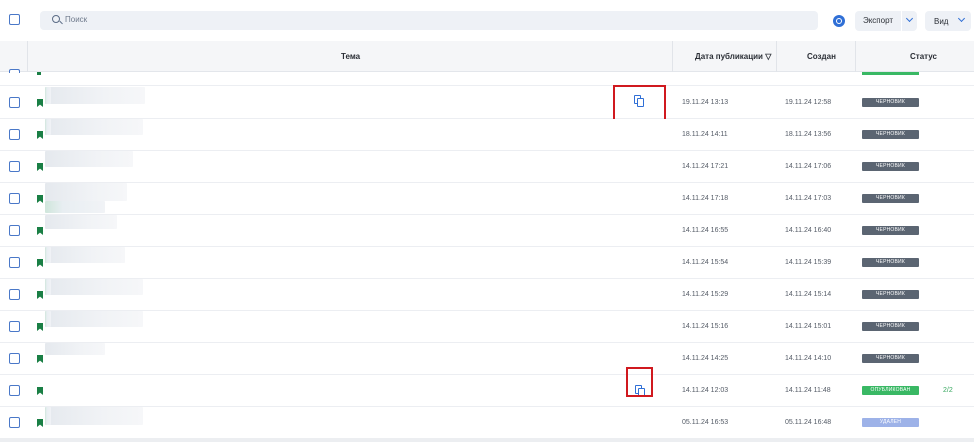 This screenshot has height=442, width=974. What do you see at coordinates (487, 199) in the screenshot?
I see `table-row: 14.11.24 17:18 14.11.24 17:03 ЧЕРНОВИК` at bounding box center [487, 199].